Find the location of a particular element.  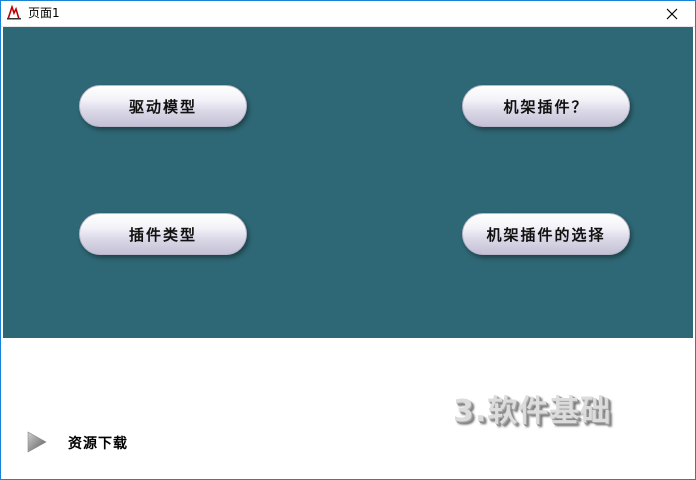

title-bar: 页面1 is located at coordinates (348, 14).